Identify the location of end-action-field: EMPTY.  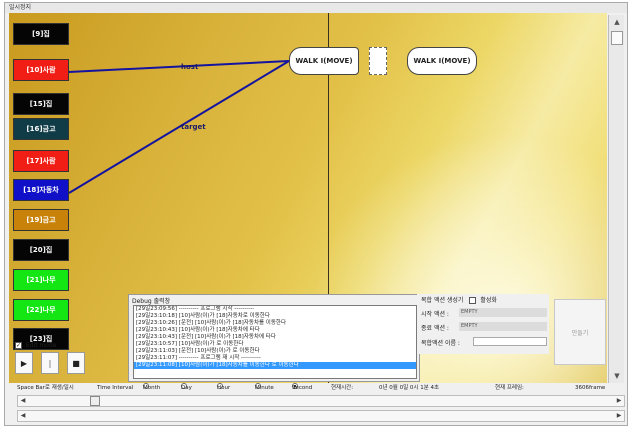
(503, 326).